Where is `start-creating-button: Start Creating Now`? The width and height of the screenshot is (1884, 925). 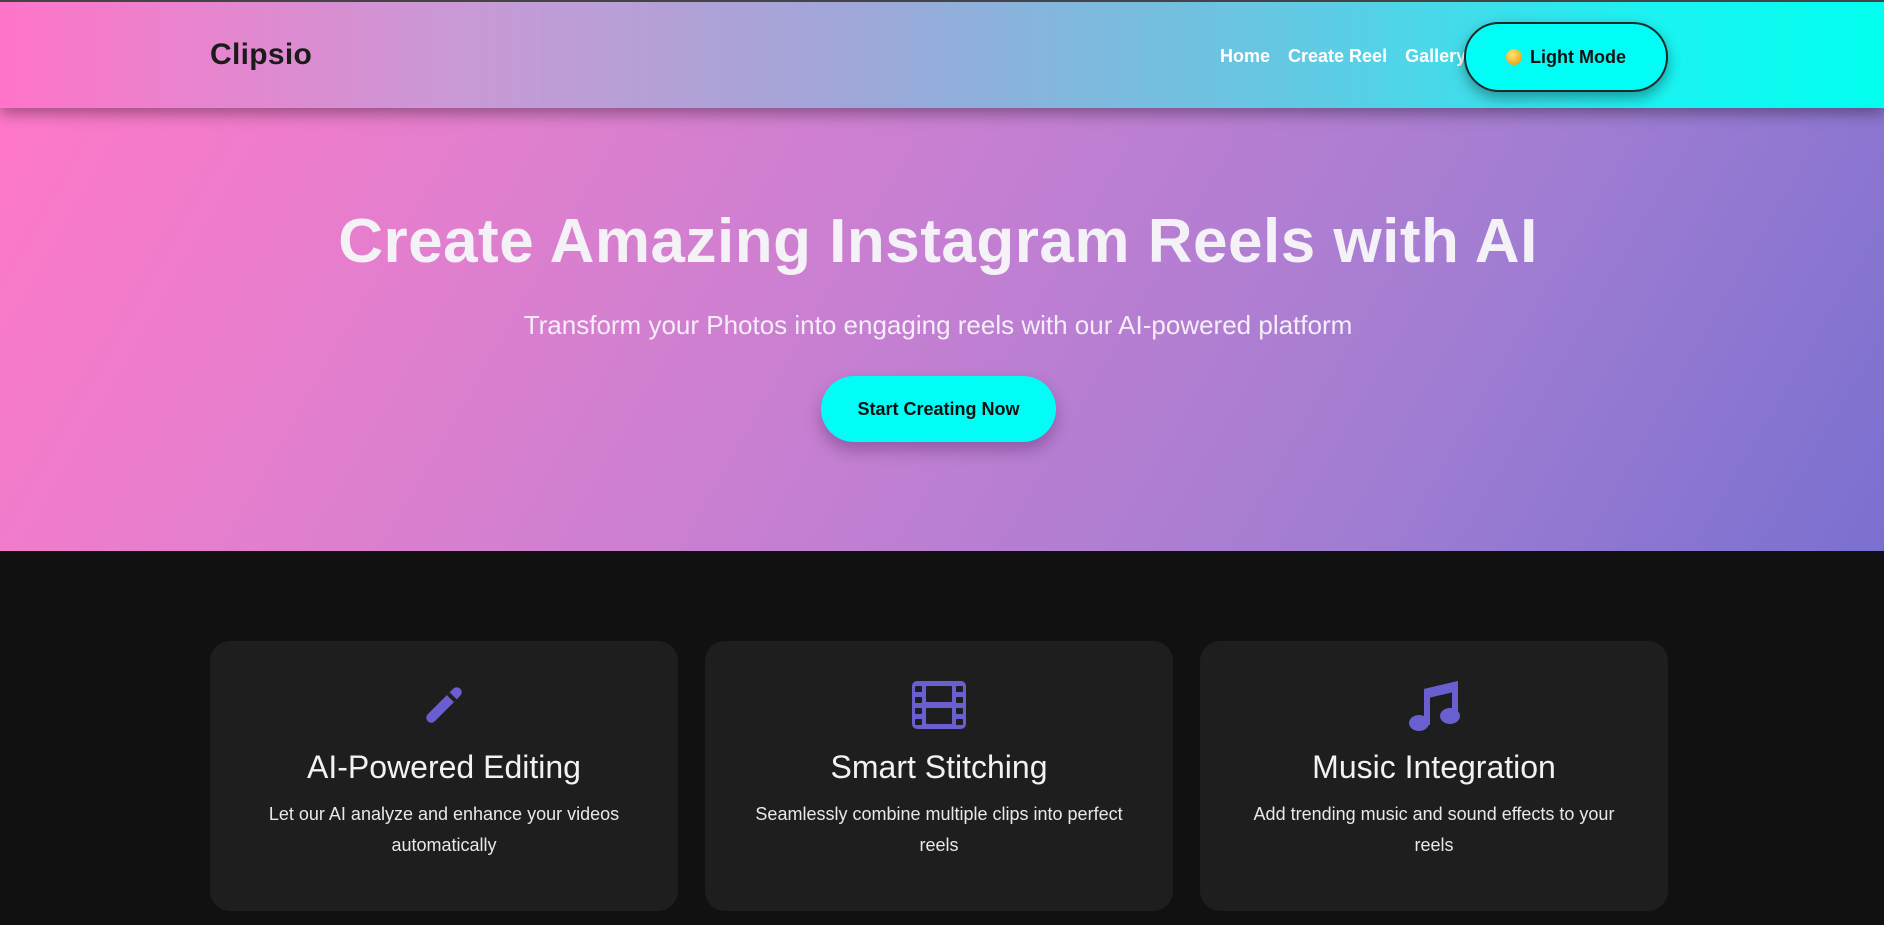
start-creating-button: Start Creating Now is located at coordinates (938, 409).